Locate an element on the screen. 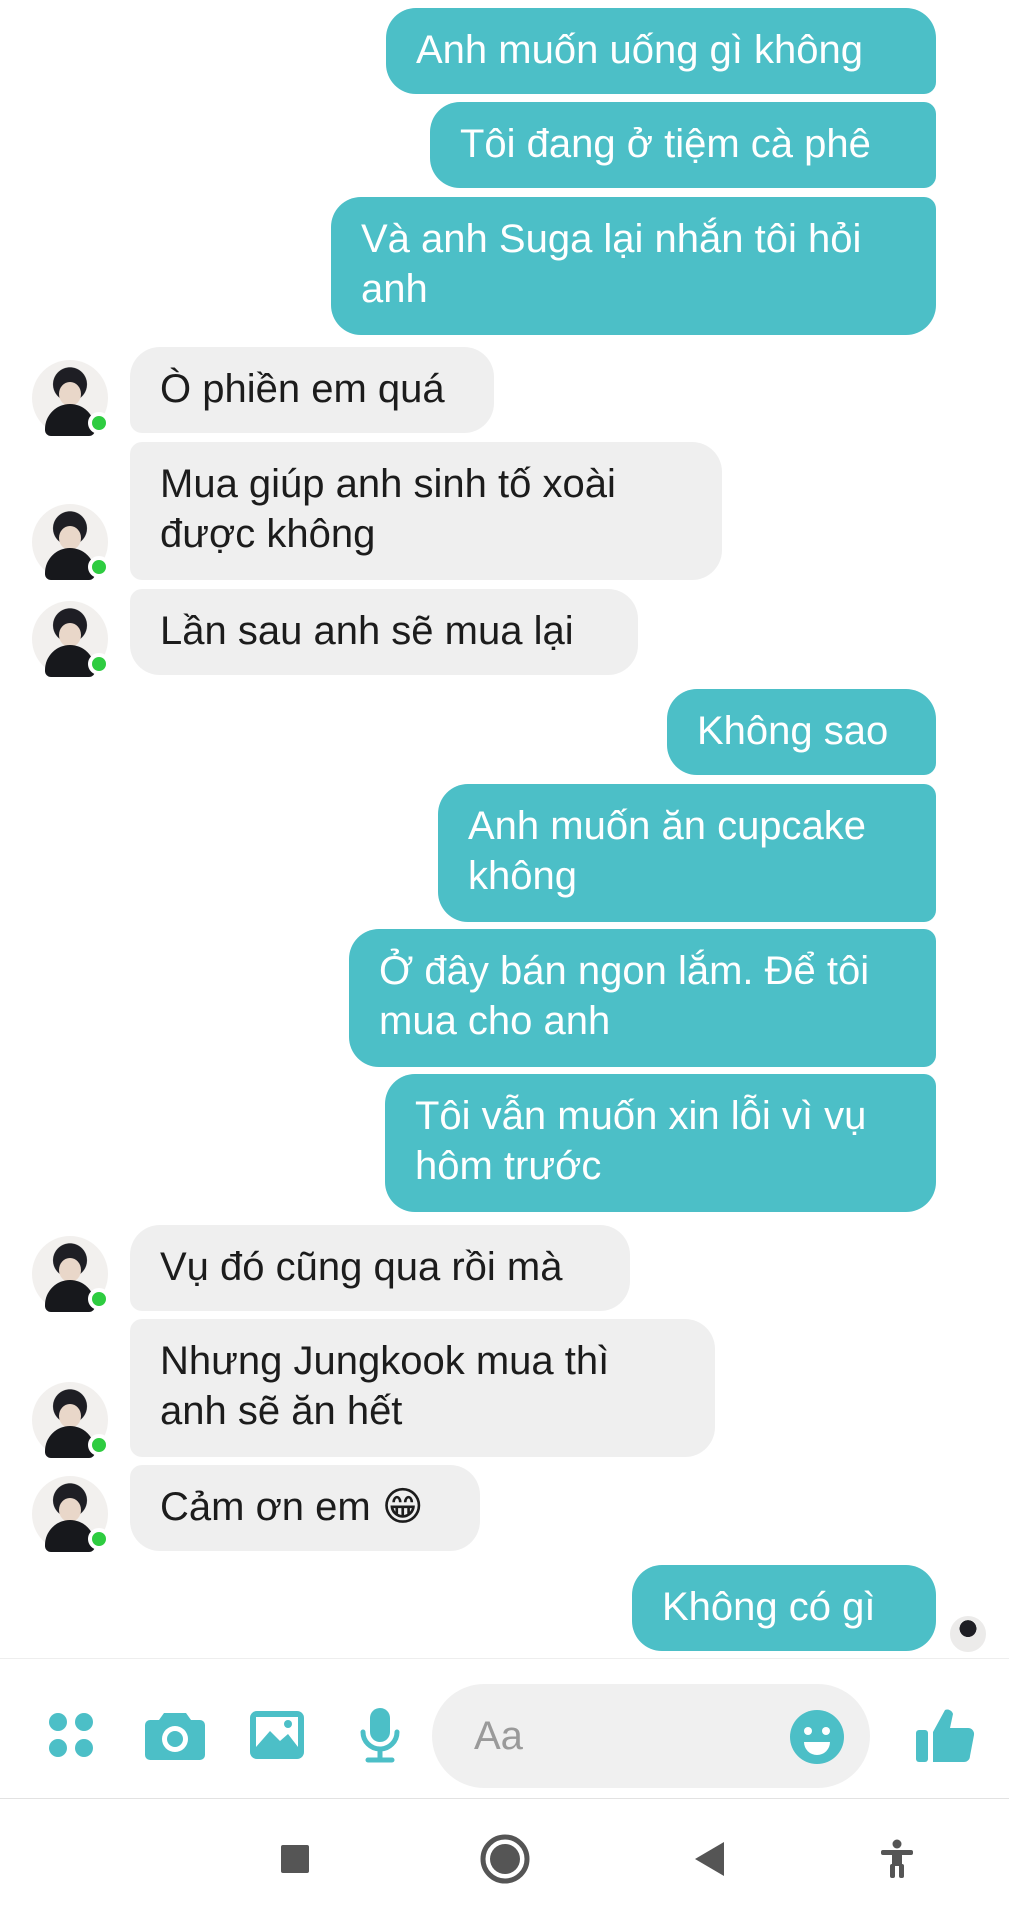 This screenshot has height=1920, width=1009. message-text: Không có gì is located at coordinates (769, 1607).